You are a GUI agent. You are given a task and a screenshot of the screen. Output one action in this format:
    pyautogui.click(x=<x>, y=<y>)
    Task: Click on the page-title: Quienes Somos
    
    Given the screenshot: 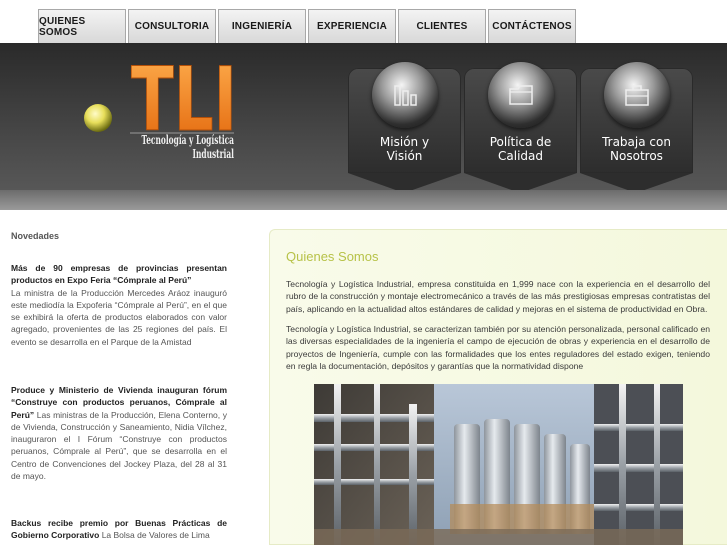 What is the action you would take?
    pyautogui.click(x=332, y=256)
    